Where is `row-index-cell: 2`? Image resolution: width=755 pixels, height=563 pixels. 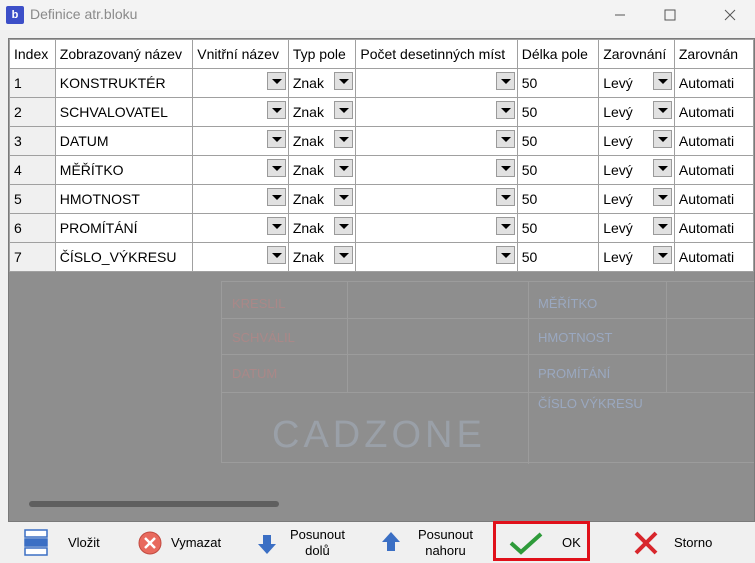 row-index-cell: 2 is located at coordinates (32, 112).